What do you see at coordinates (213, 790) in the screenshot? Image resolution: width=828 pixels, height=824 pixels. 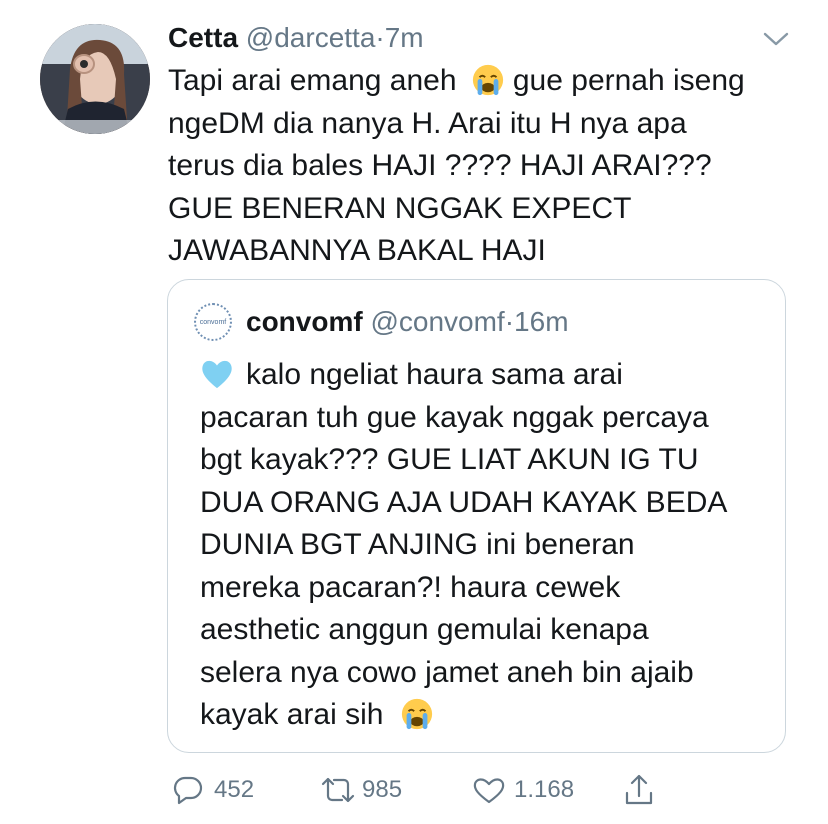 I see `reply-button: 452` at bounding box center [213, 790].